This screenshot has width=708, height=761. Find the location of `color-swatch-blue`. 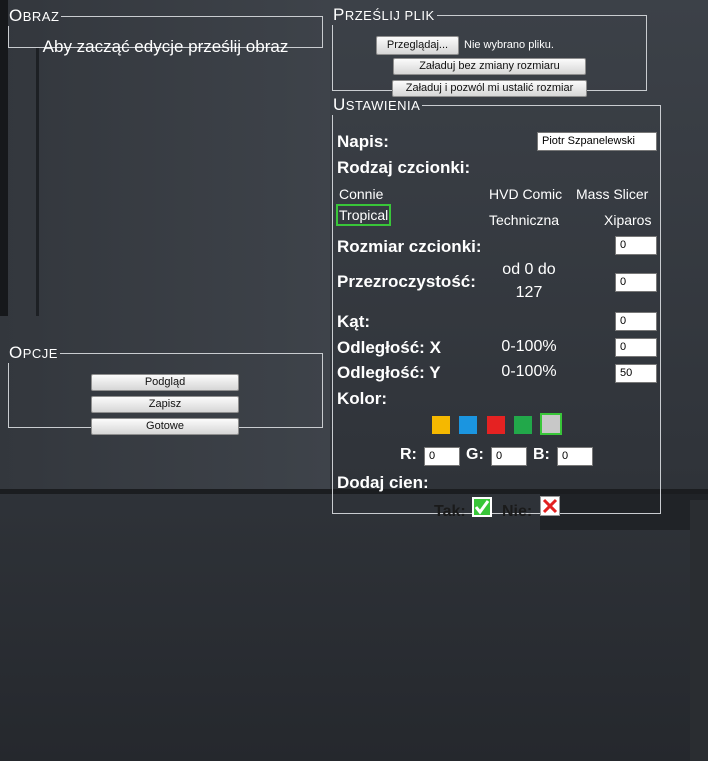

color-swatch-blue is located at coordinates (468, 425).